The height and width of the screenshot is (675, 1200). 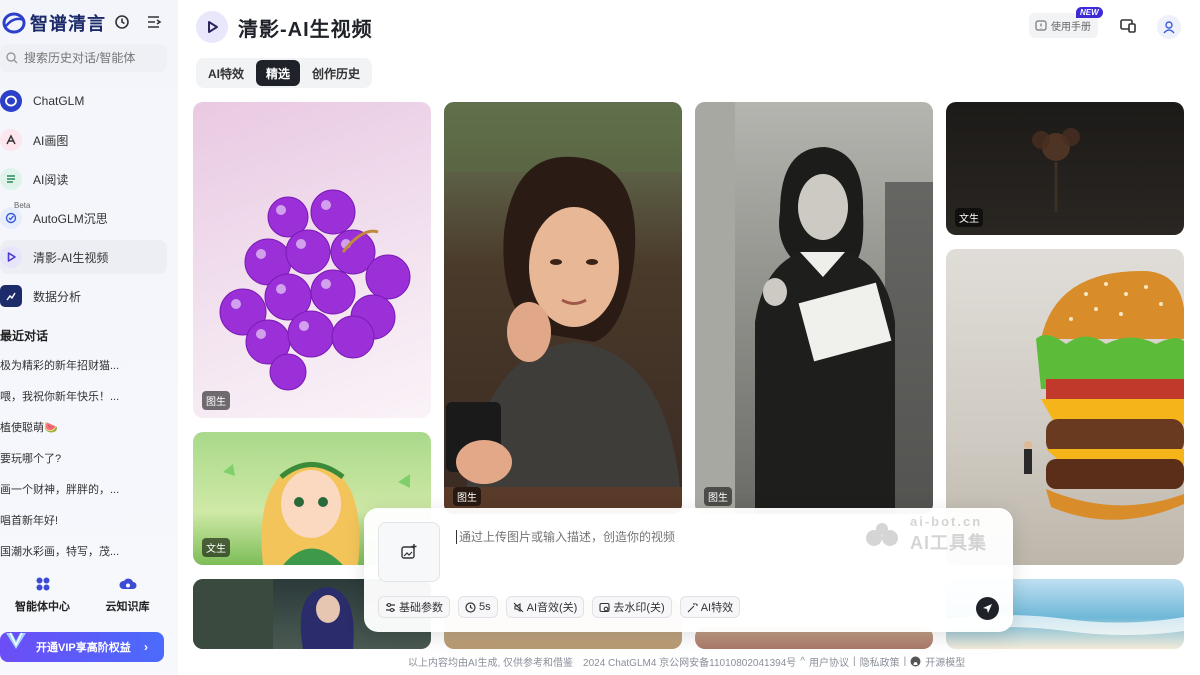 I want to click on new-badge: NEW, so click(x=1089, y=12).